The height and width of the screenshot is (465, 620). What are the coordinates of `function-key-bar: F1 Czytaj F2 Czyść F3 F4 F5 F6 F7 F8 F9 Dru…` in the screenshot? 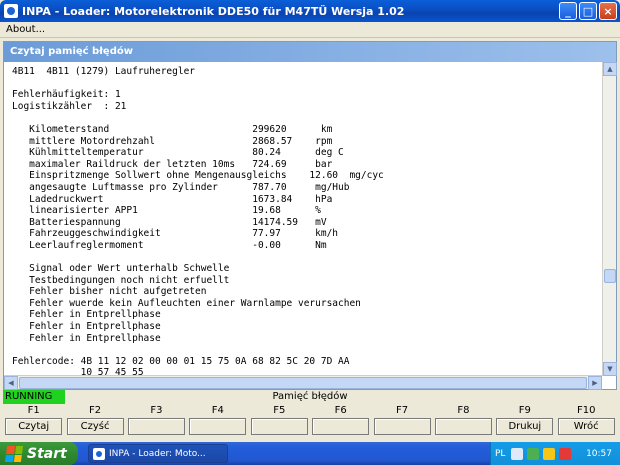 It's located at (310, 420).